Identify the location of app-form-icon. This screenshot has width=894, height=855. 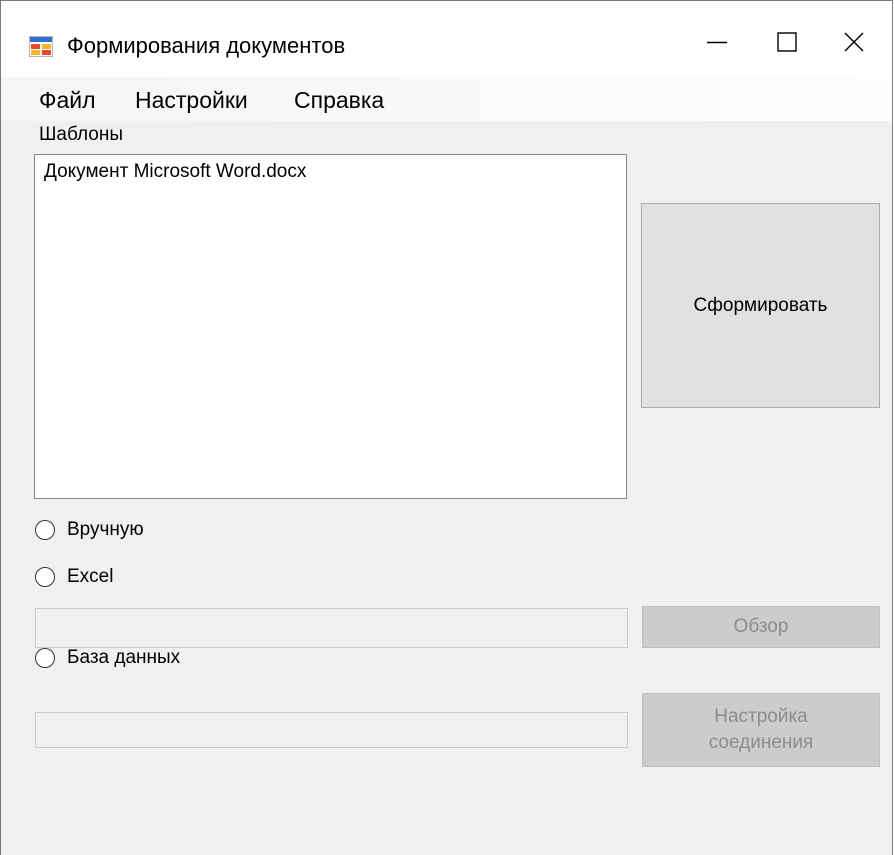
(41, 46).